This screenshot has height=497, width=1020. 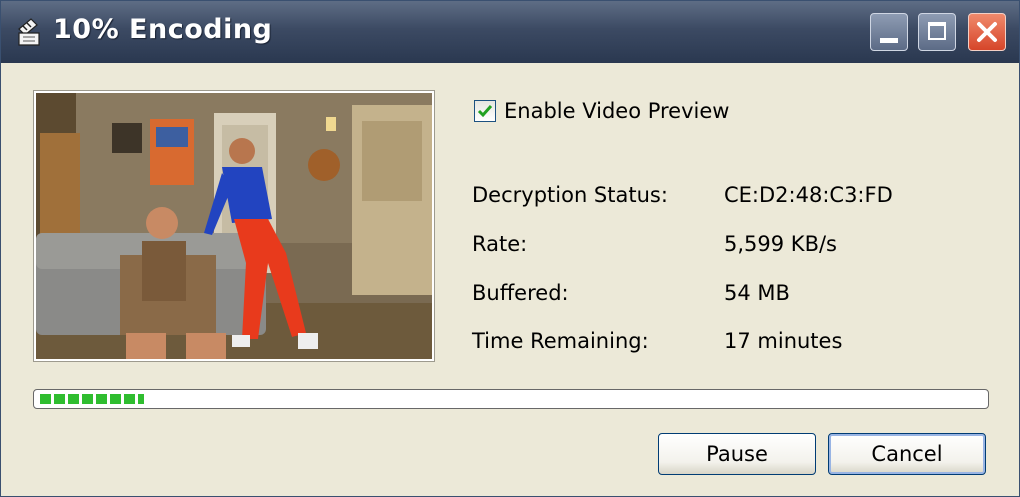 I want to click on maximize-button, so click(x=937, y=32).